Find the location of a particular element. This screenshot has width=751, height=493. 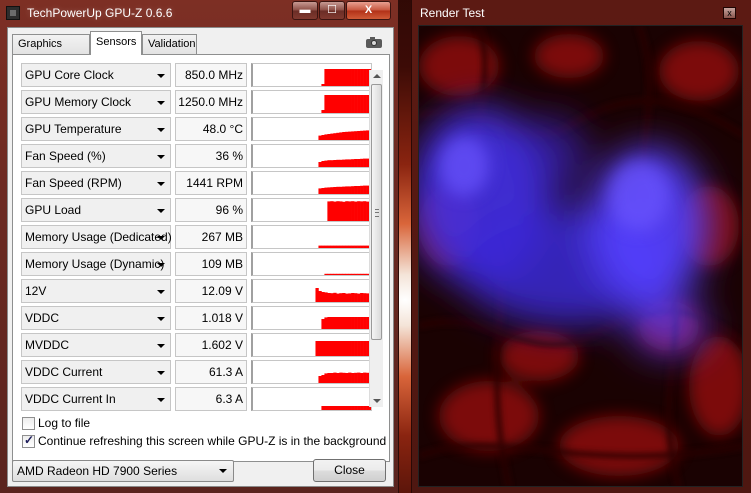

sensor-label: GPU Memory Clock is located at coordinates (78, 102).